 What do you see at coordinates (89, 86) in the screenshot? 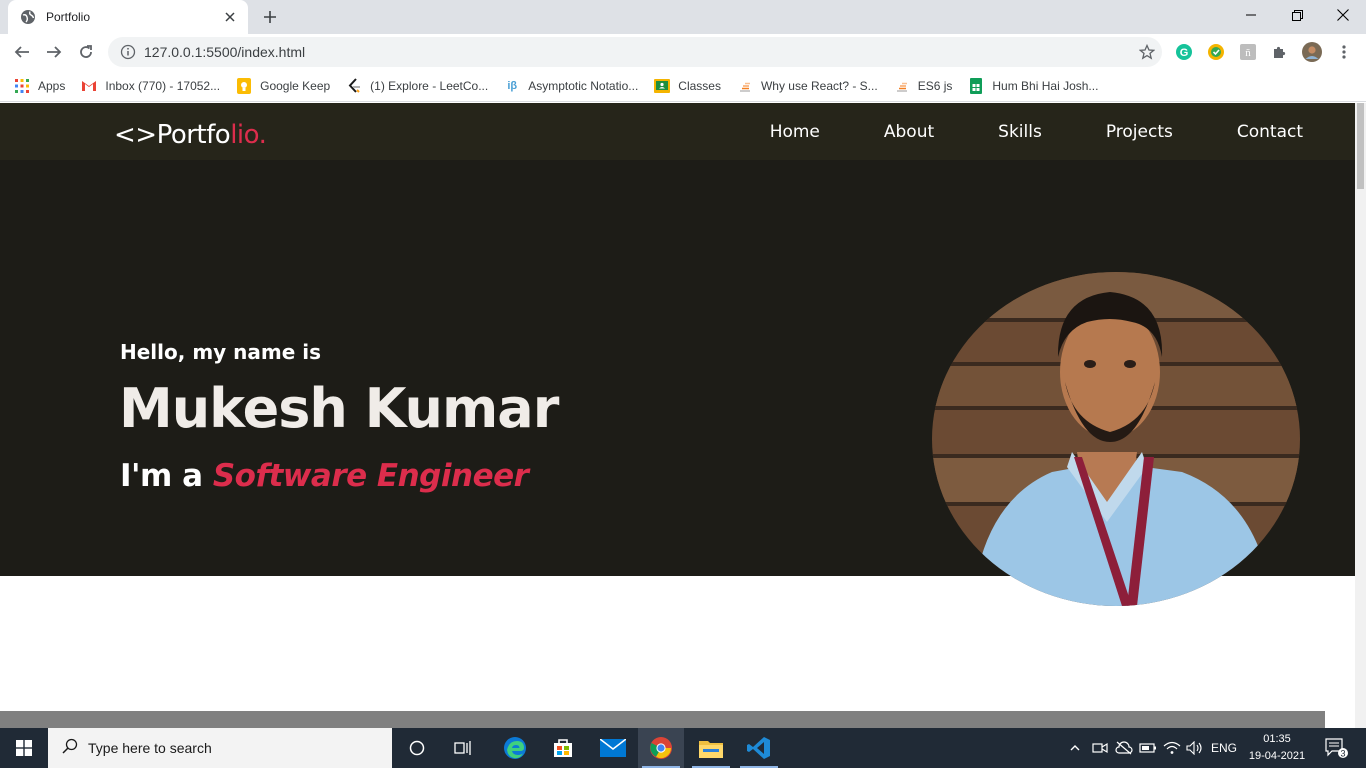
I see `gmail-icon` at bounding box center [89, 86].